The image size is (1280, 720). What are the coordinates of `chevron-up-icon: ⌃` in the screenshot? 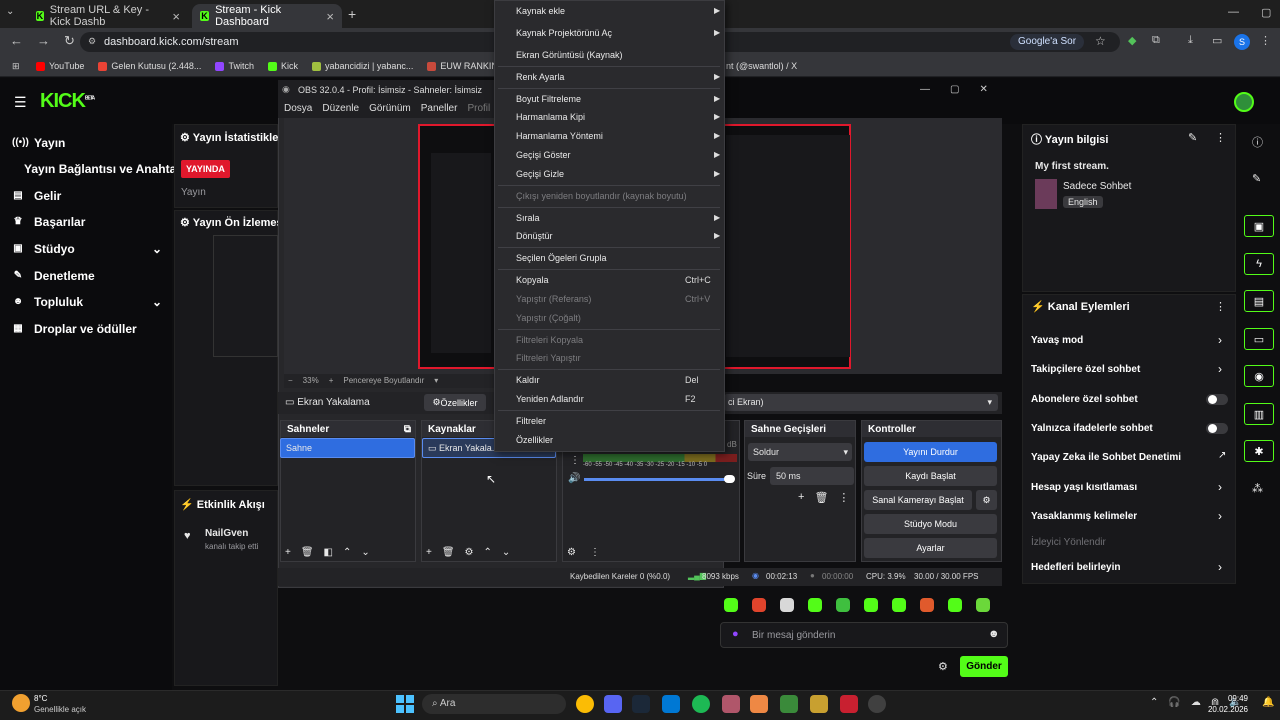 It's located at (1154, 702).